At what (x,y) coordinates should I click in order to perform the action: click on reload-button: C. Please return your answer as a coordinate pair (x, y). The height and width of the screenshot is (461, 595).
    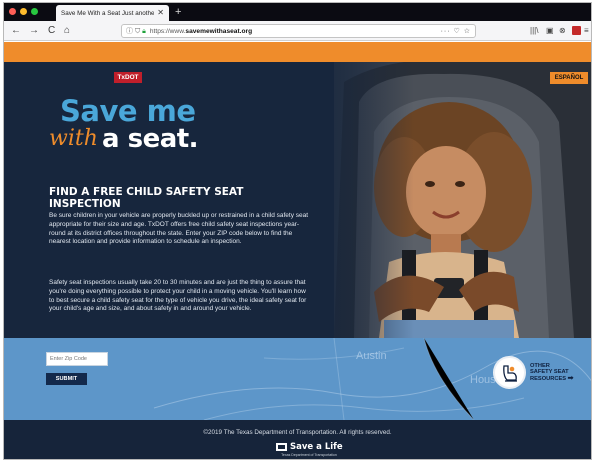
    Looking at the image, I should click on (51, 31).